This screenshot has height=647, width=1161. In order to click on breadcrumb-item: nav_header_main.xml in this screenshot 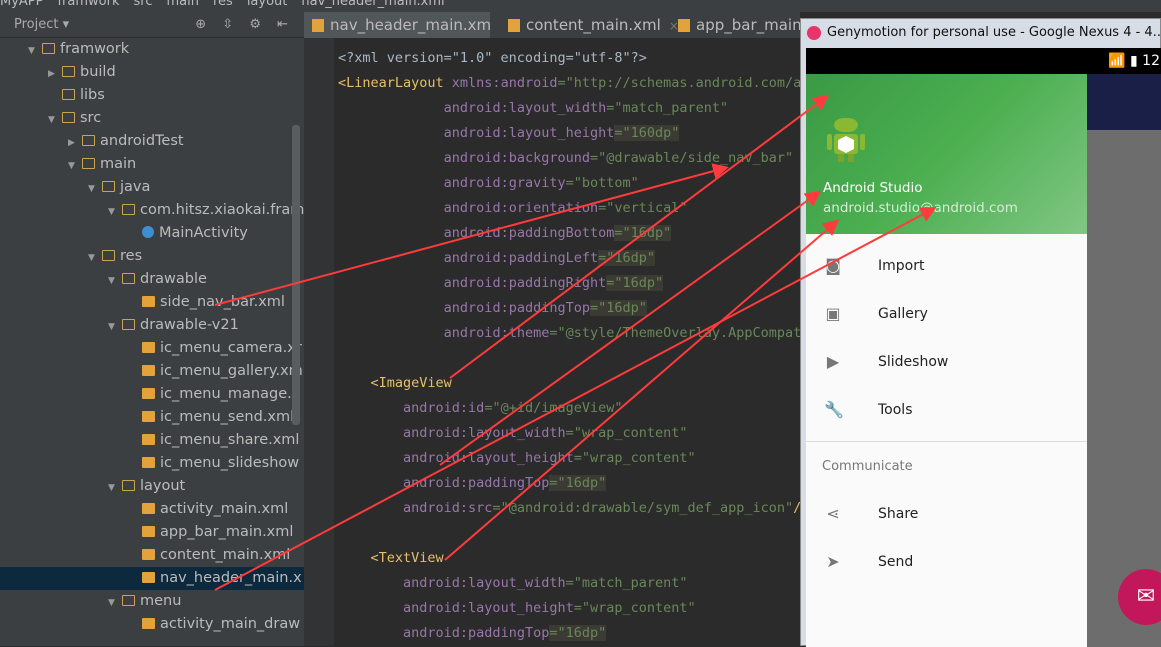, I will do `click(372, 4)`.